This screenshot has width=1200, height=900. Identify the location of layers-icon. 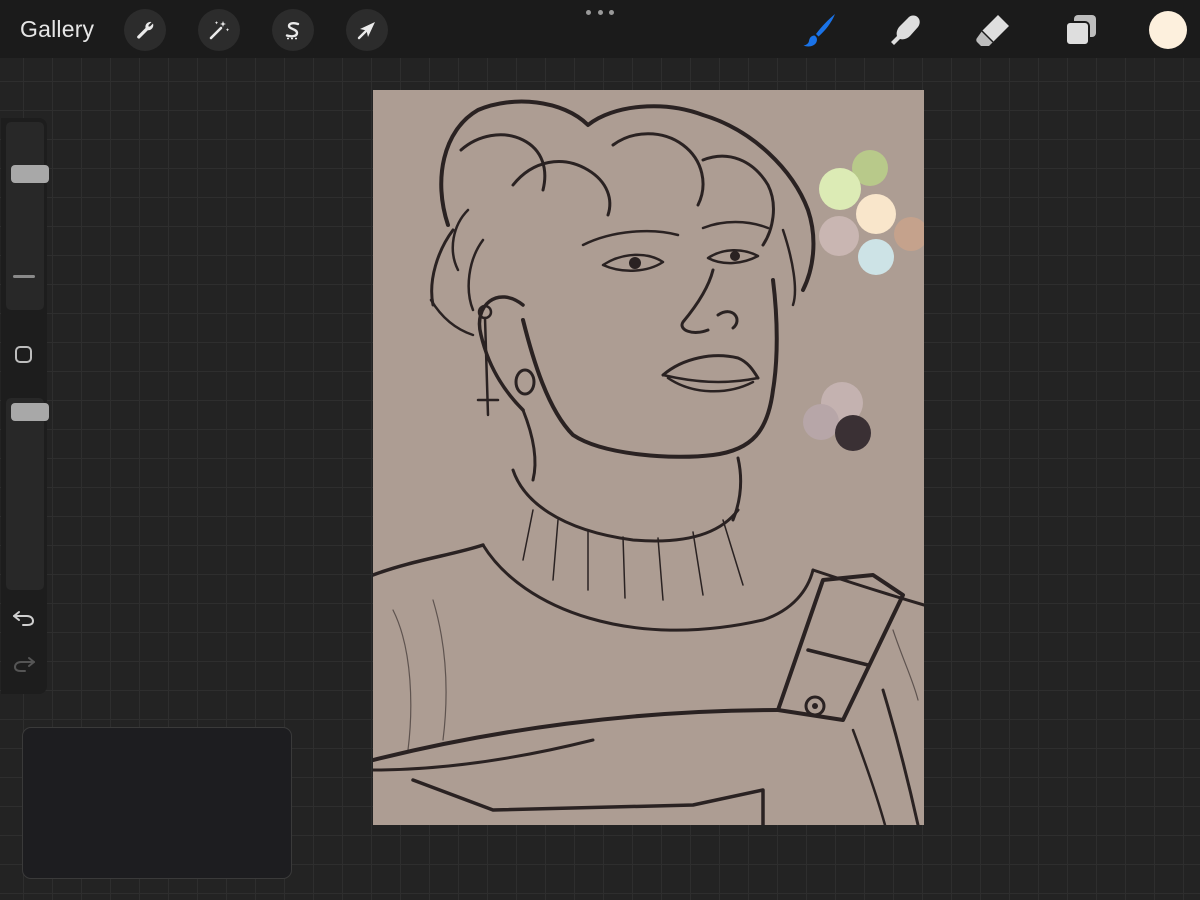
(1080, 30).